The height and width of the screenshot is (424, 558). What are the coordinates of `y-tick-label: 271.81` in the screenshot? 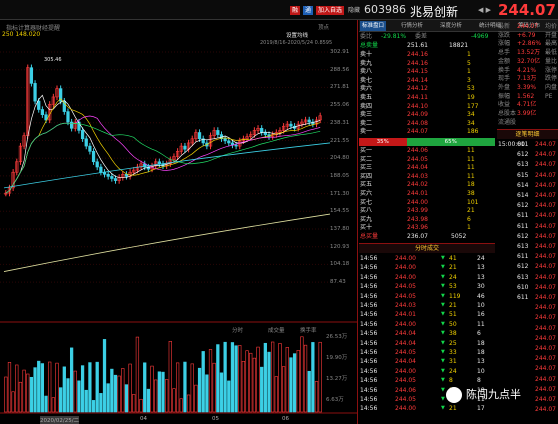 It's located at (340, 87).